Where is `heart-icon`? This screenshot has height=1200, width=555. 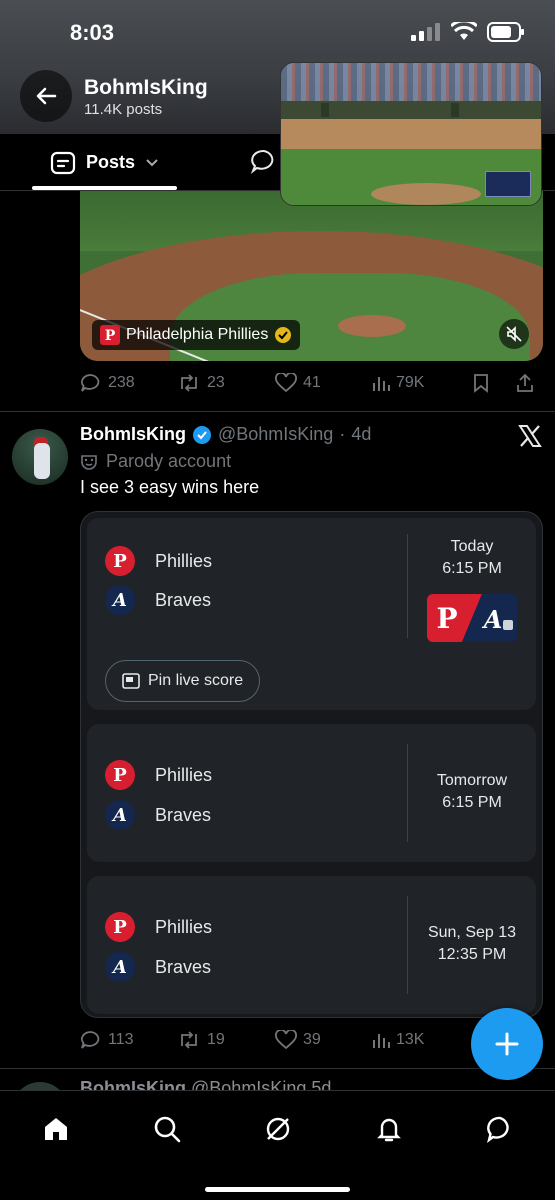
heart-icon is located at coordinates (286, 1040).